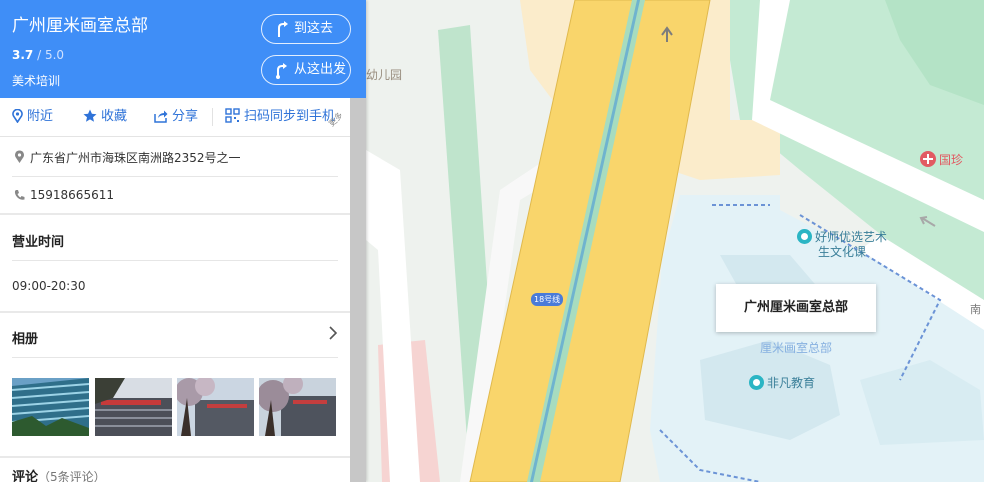  Describe the element at coordinates (36, 81) in the screenshot. I see `category-label: 美术培训` at that location.